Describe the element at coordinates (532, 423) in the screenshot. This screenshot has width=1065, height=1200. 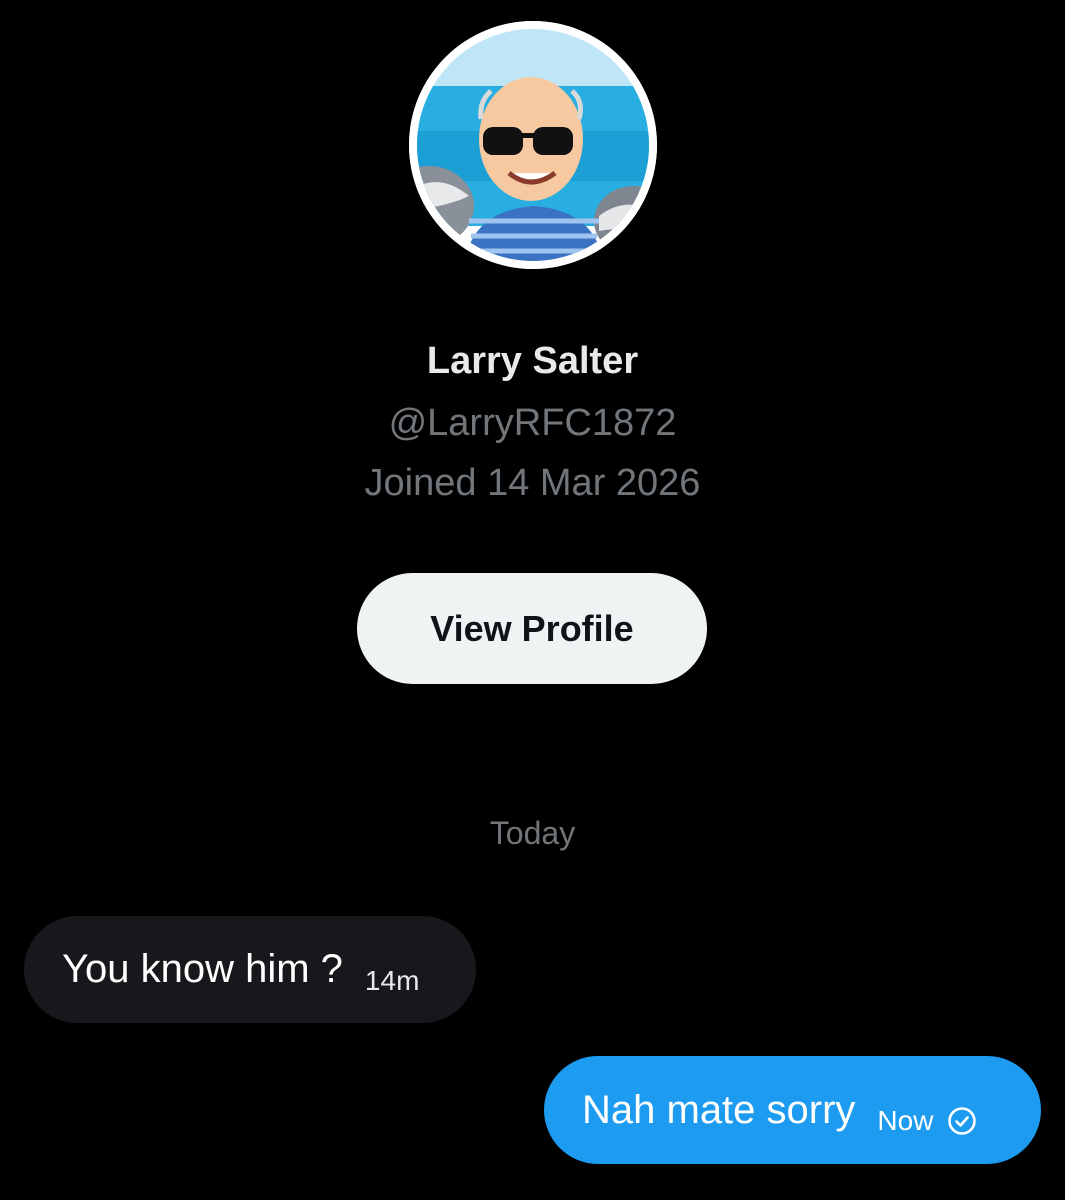
I see `profile-handle: @LarryRFC1872` at that location.